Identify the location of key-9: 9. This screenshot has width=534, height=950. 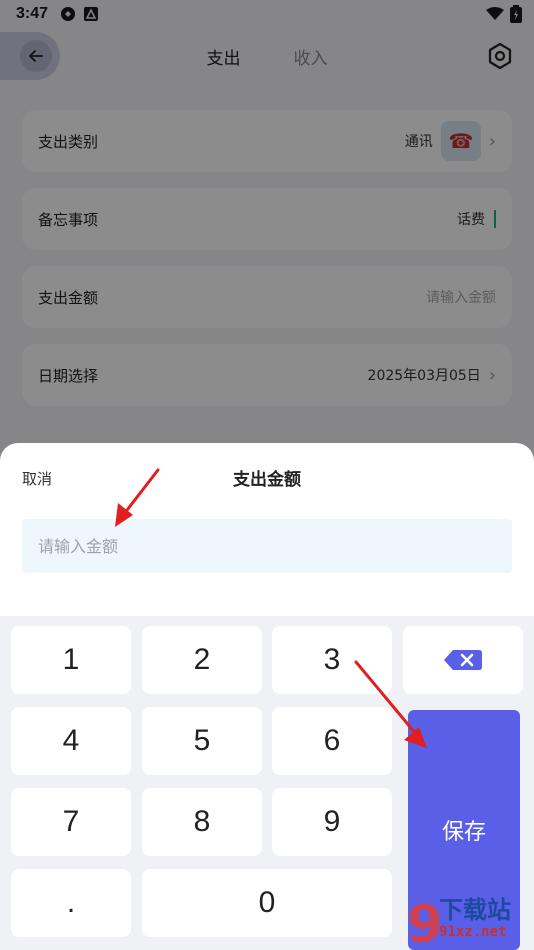
(332, 822).